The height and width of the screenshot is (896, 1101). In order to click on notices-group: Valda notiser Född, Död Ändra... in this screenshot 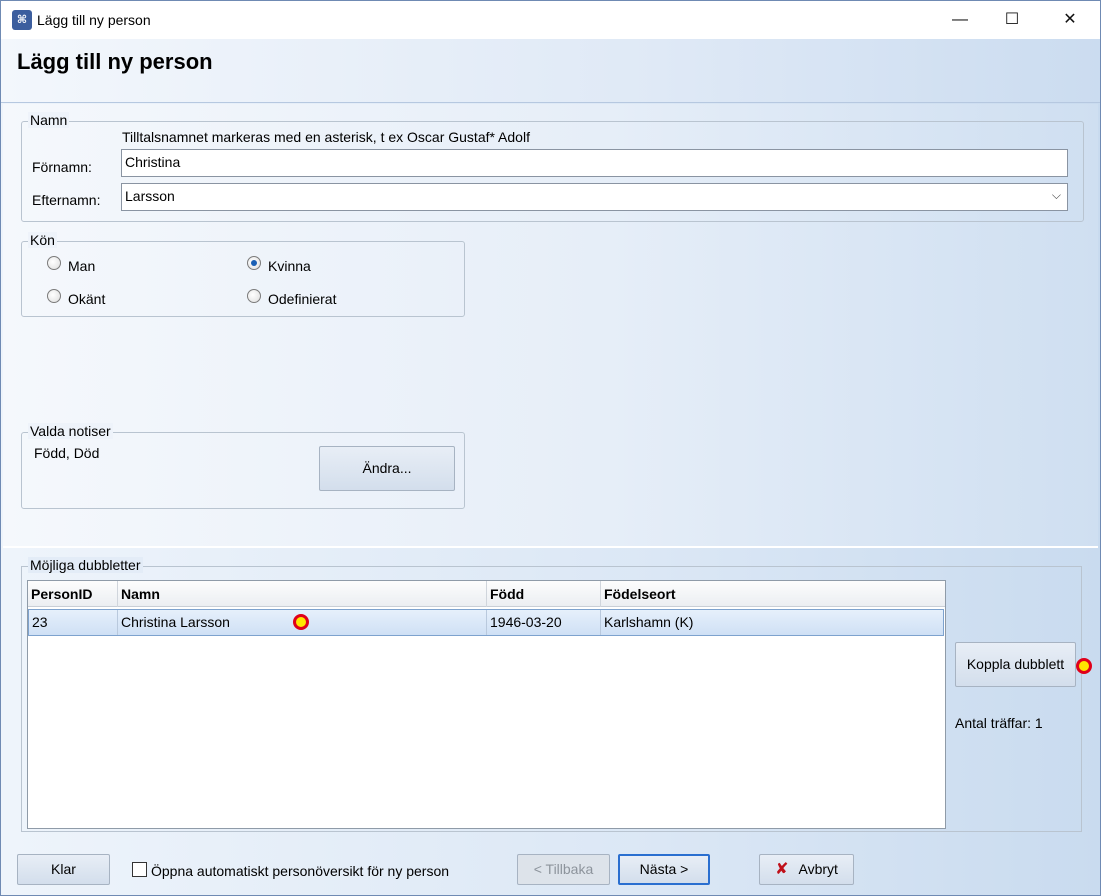, I will do `click(243, 466)`.